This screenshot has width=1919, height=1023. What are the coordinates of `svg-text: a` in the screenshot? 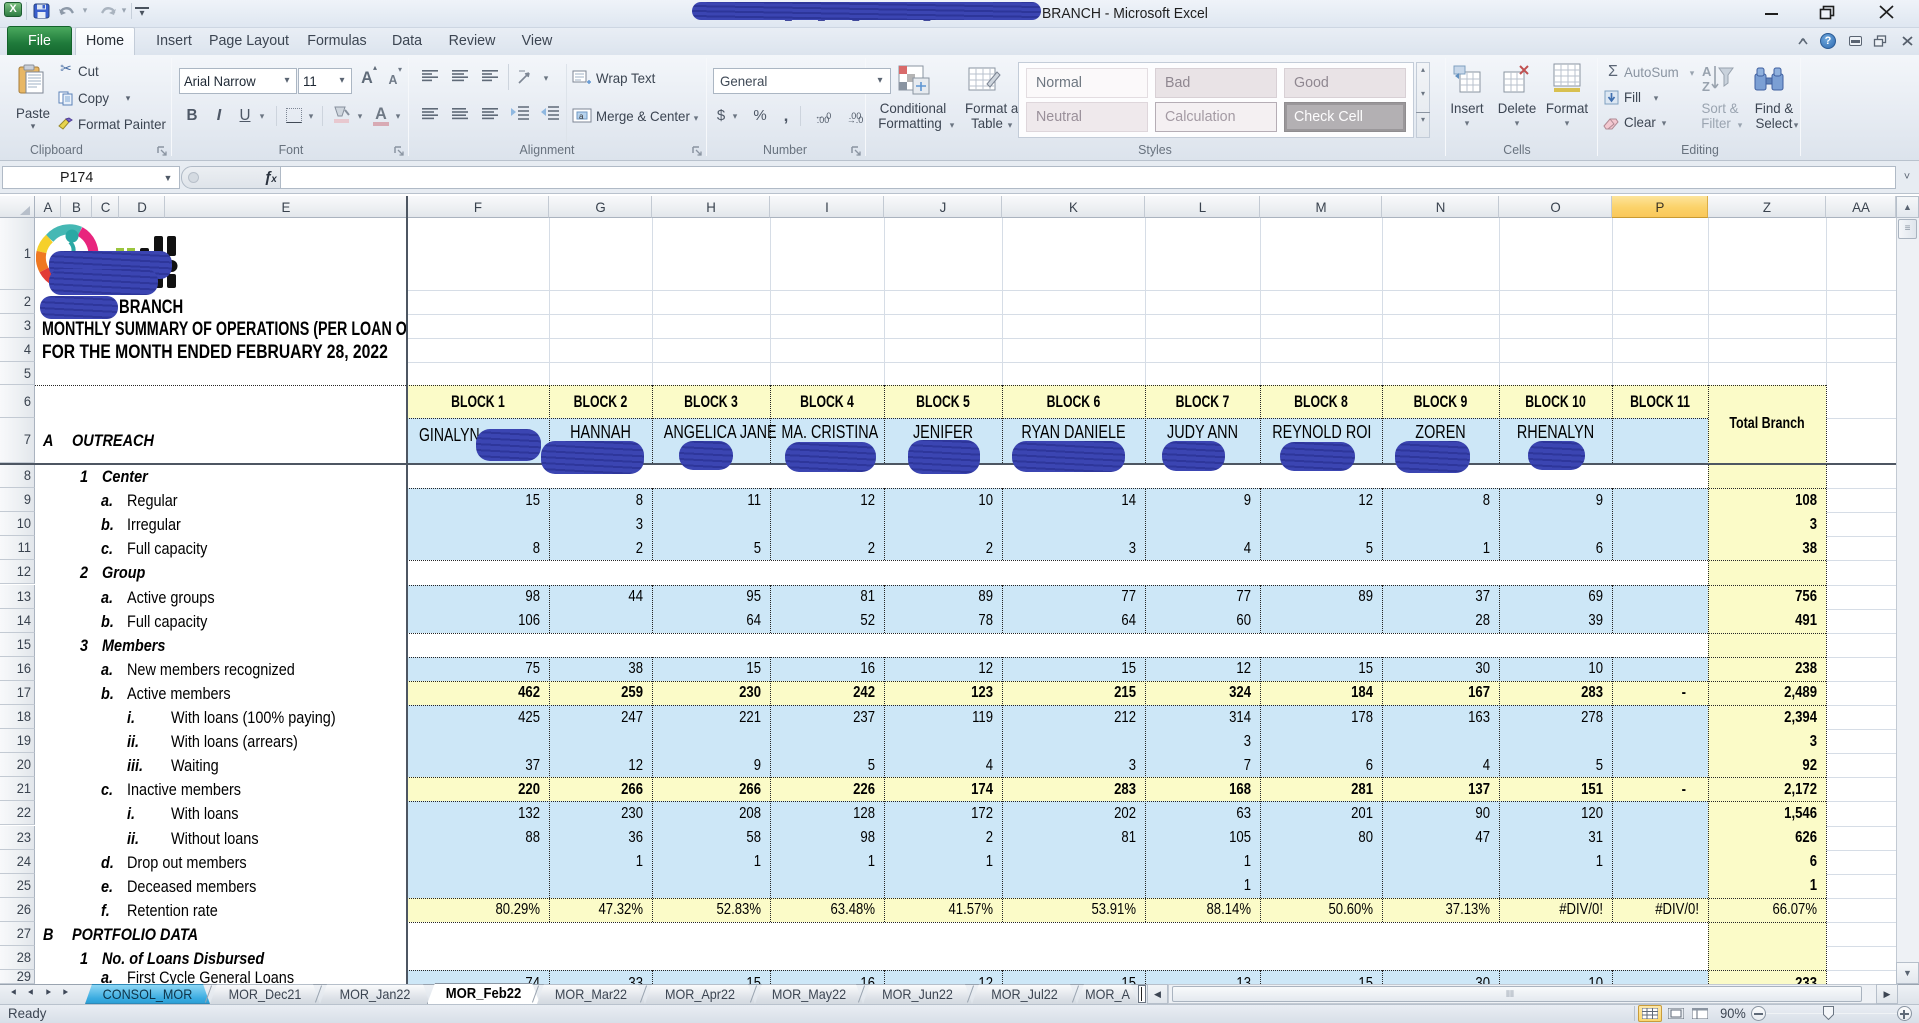 It's located at (581, 116).